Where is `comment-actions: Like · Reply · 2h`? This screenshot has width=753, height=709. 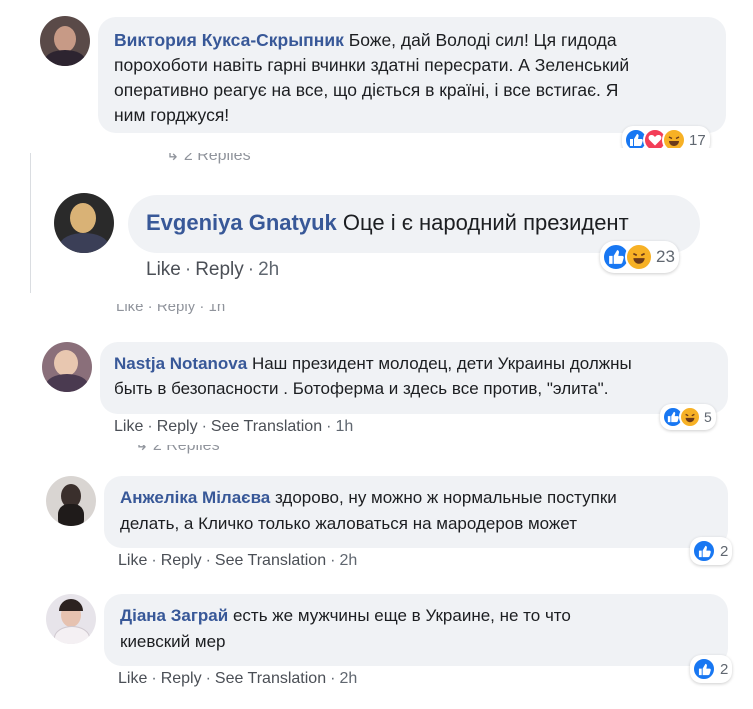 comment-actions: Like · Reply · 2h is located at coordinates (213, 269).